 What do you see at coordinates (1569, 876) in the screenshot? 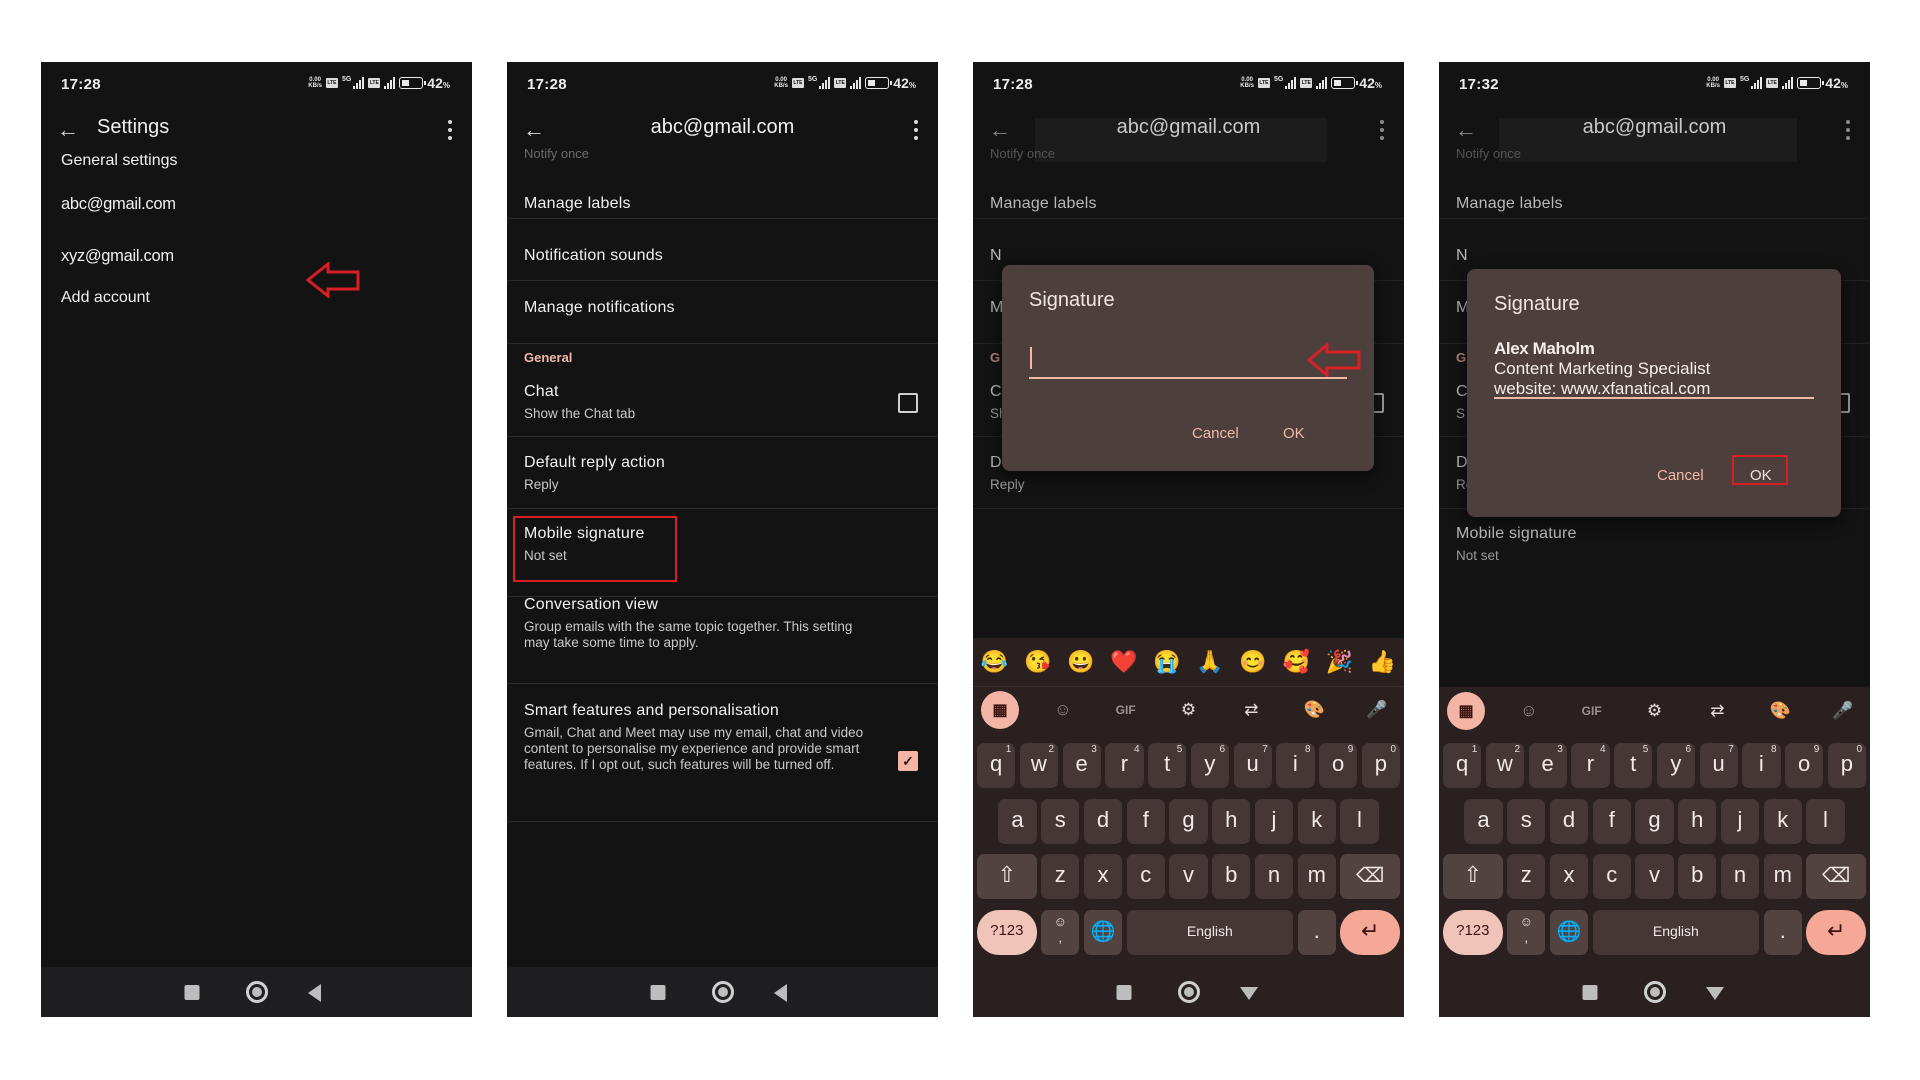
I see `key-x: x` at bounding box center [1569, 876].